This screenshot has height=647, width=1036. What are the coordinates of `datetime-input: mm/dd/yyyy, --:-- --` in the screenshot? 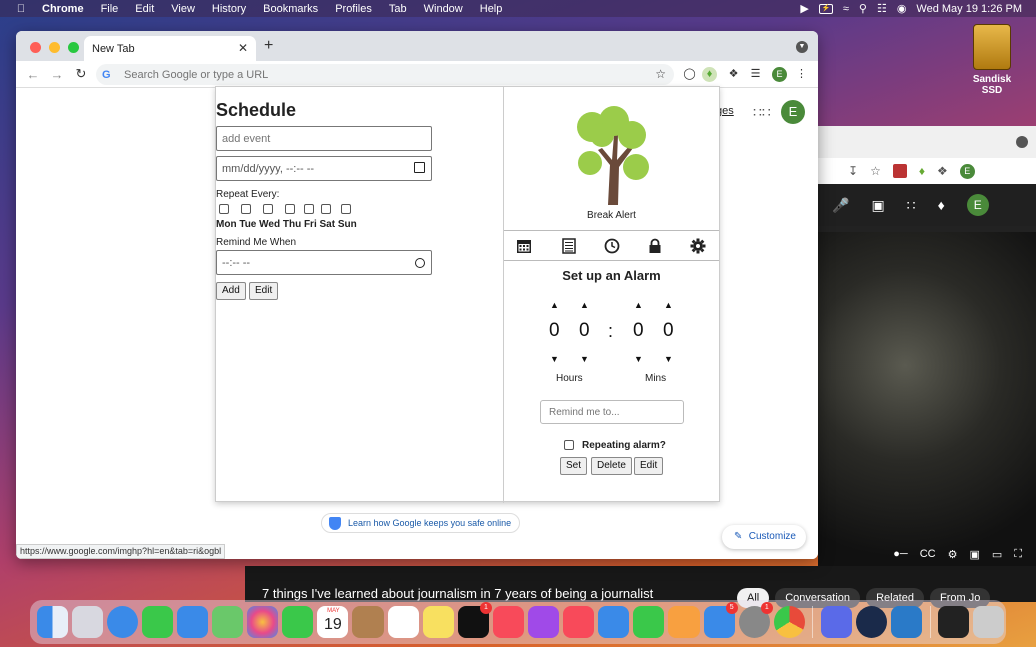 It's located at (324, 168).